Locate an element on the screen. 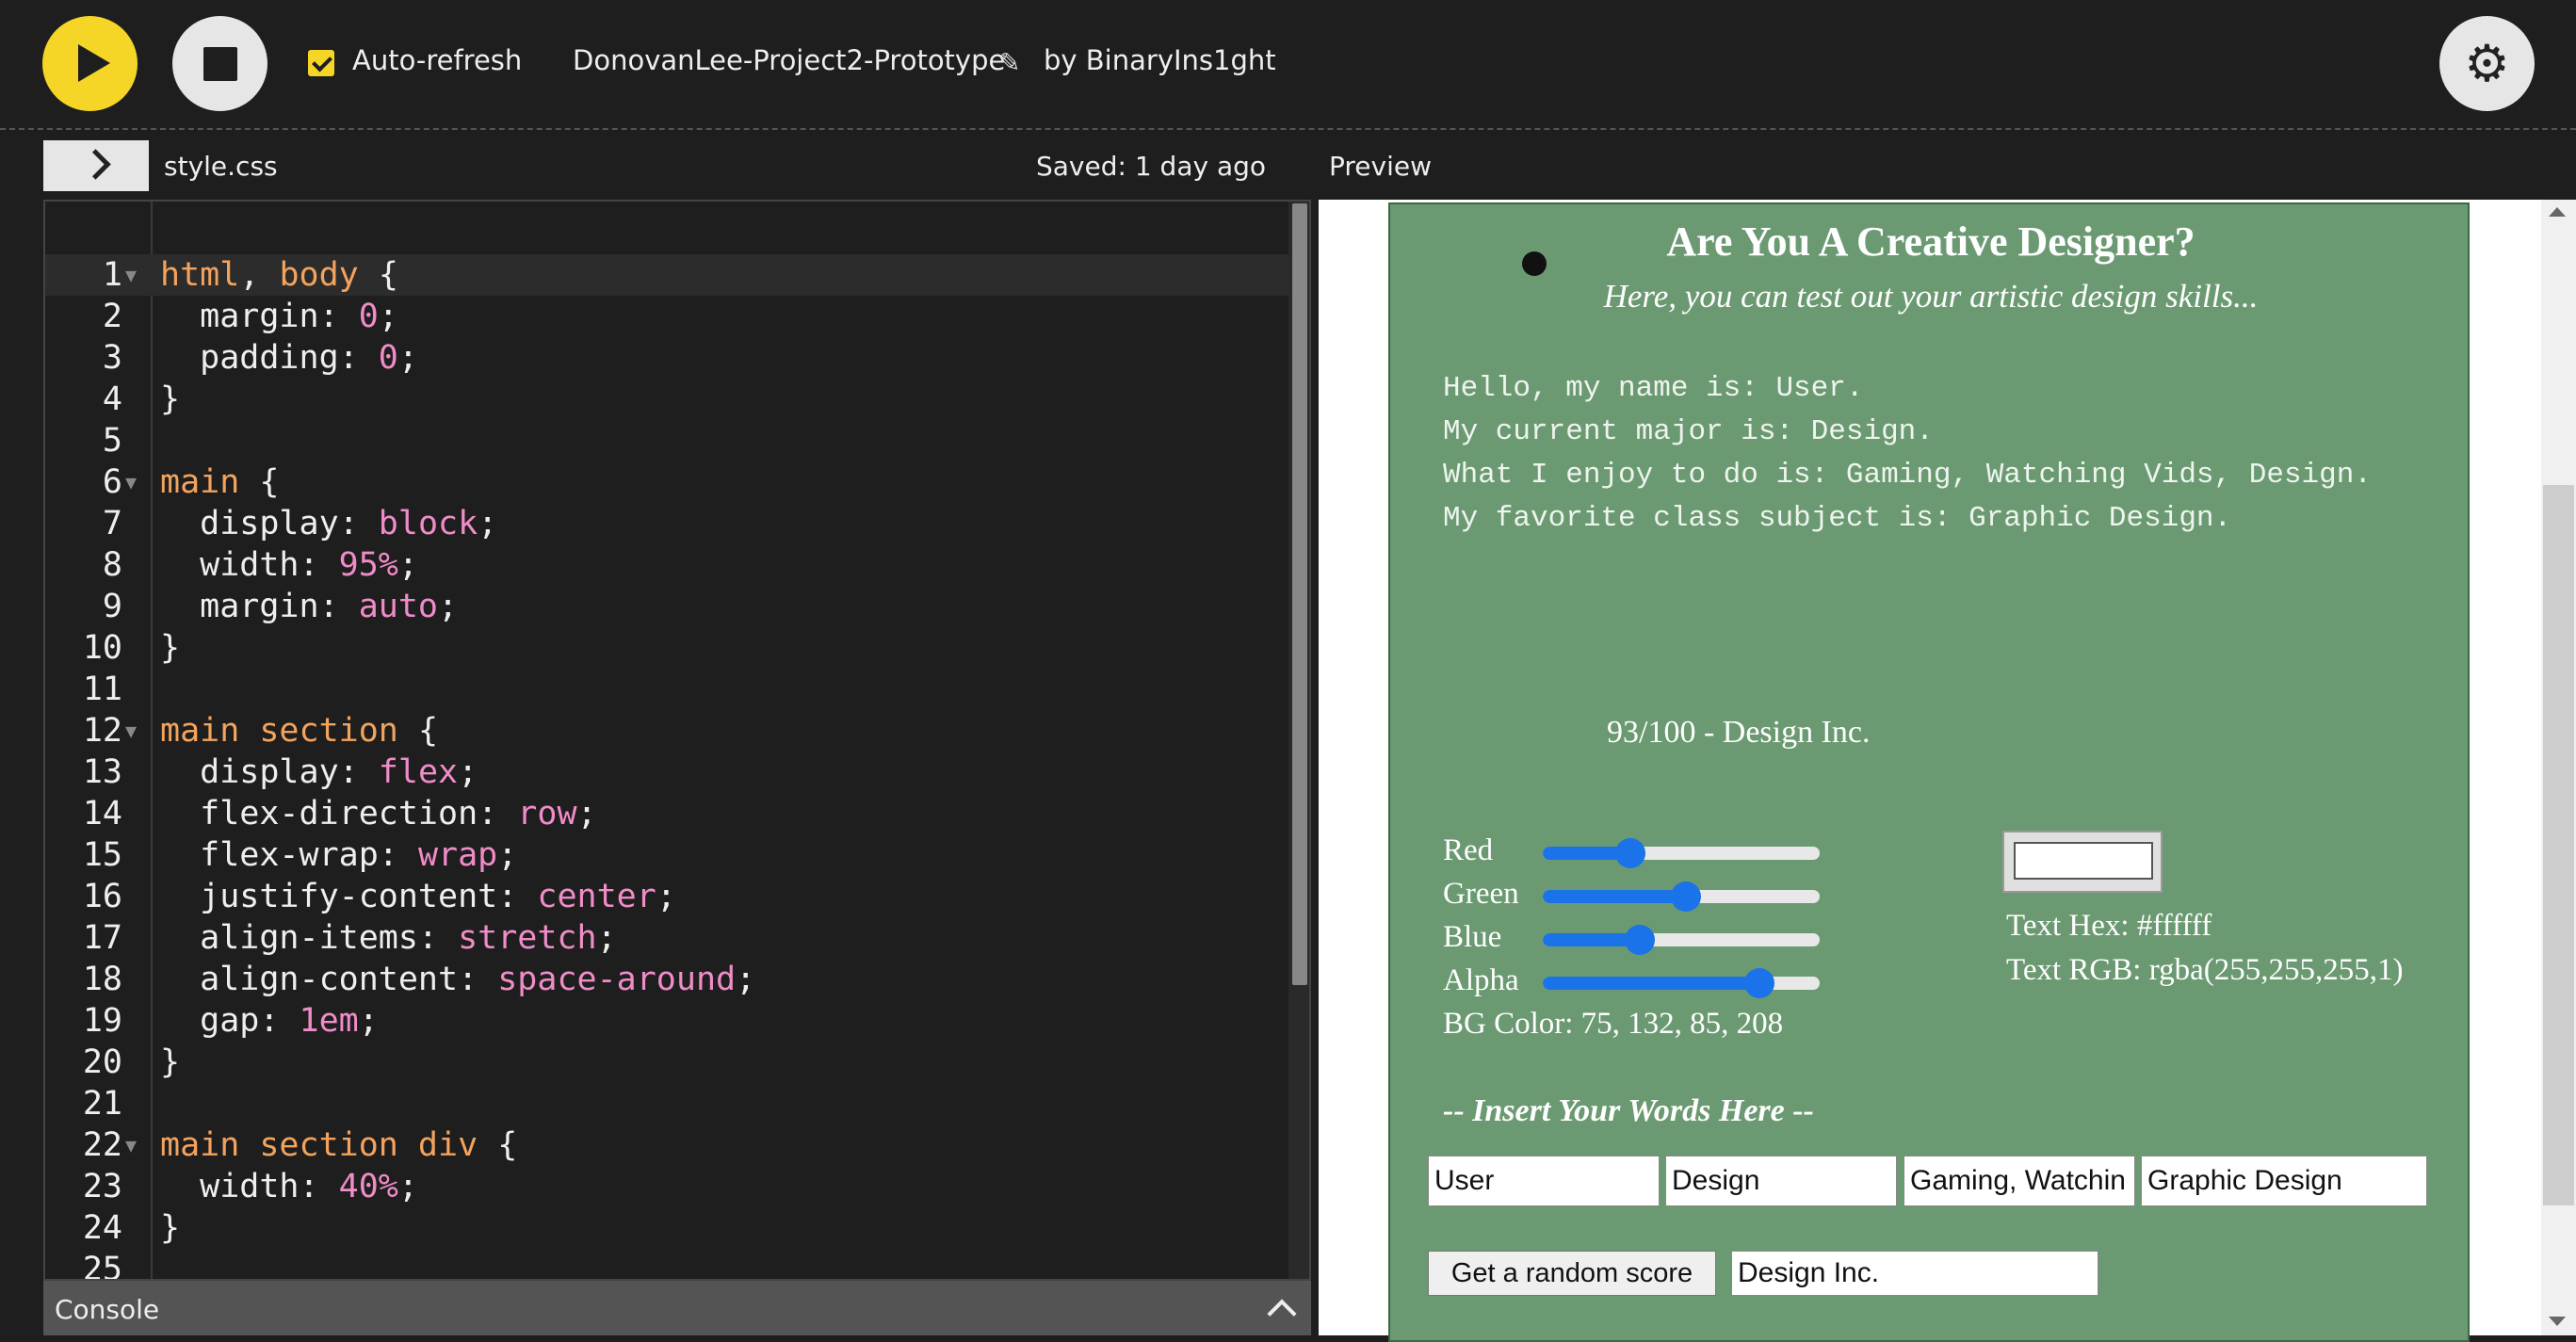 The image size is (2576, 1342). play-icon is located at coordinates (94, 63).